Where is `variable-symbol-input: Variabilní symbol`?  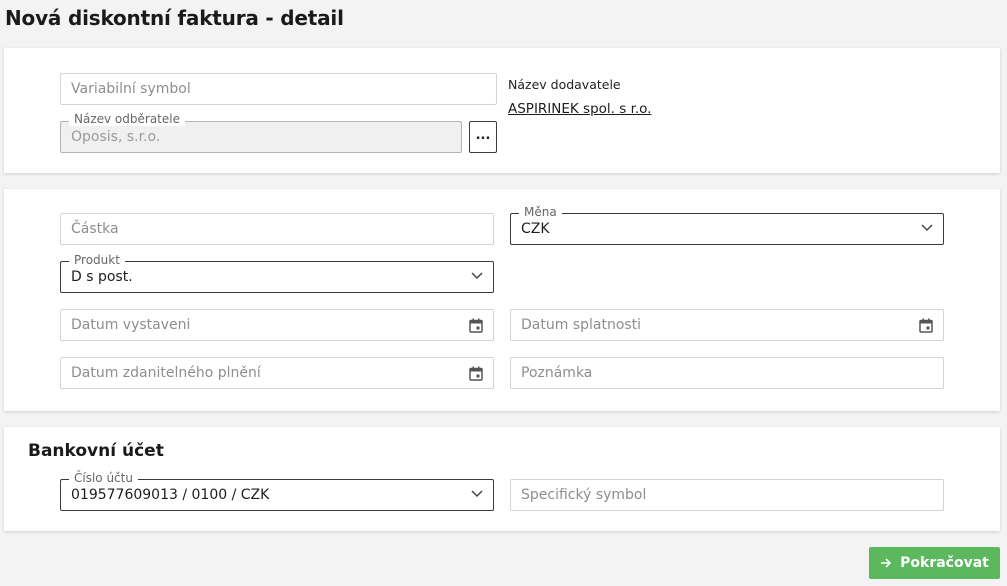
variable-symbol-input: Variabilní symbol is located at coordinates (278, 89).